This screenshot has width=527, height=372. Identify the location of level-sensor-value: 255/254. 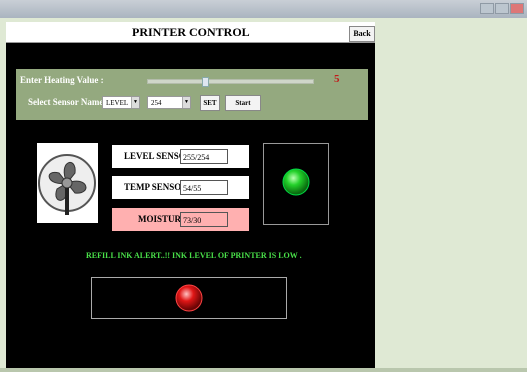
(204, 156).